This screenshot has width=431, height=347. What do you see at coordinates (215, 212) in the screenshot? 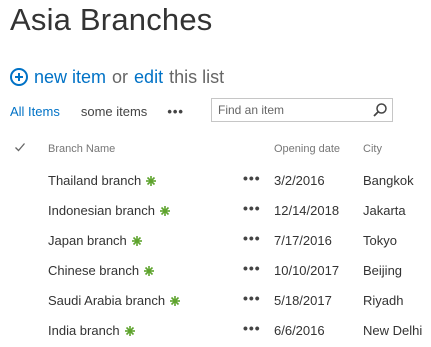
I see `list-item: Indonesian branch ••• 12/14/2018 Jakarta` at bounding box center [215, 212].